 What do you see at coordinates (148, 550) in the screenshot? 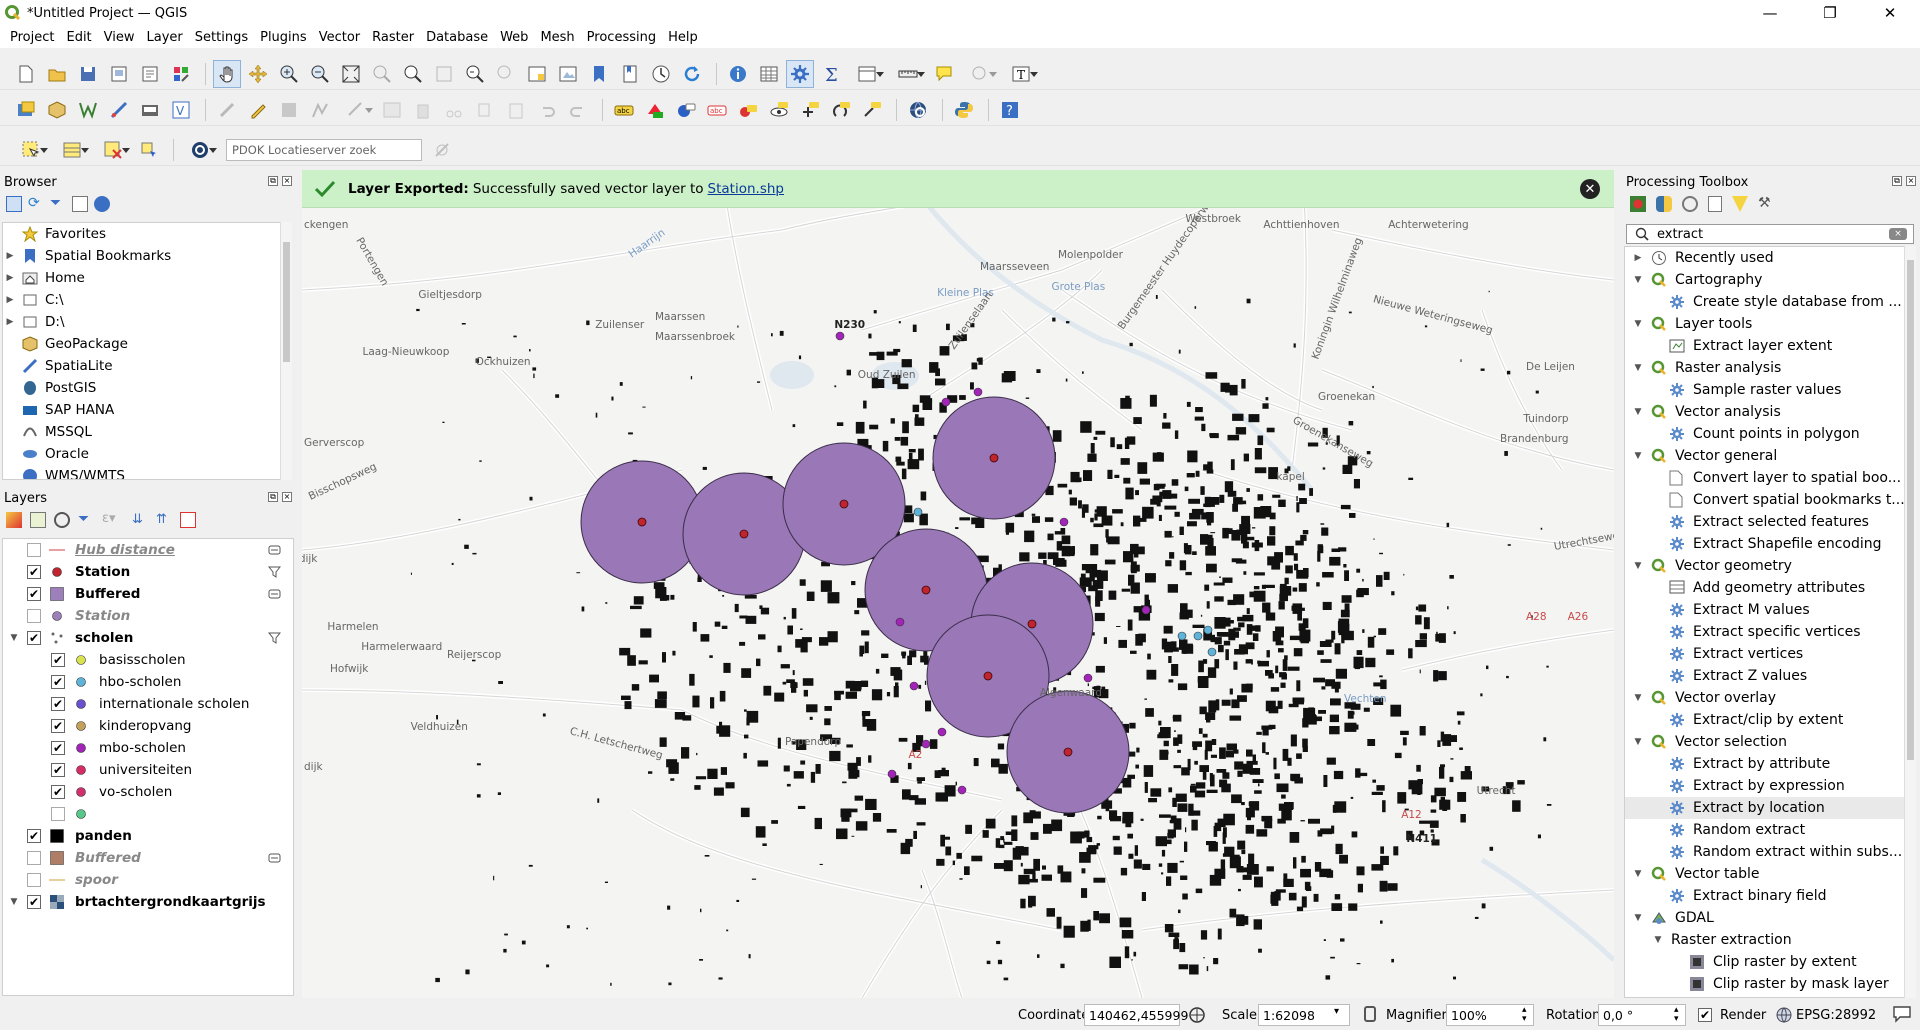
I see `layer-row: Hub distance` at bounding box center [148, 550].